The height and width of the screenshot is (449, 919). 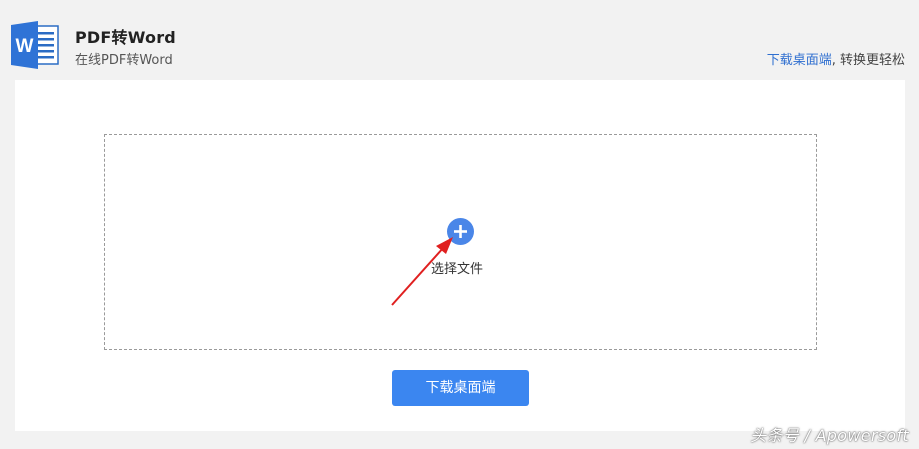 I want to click on promo-text: 下载桌面端, 转换更轻松, so click(x=836, y=58).